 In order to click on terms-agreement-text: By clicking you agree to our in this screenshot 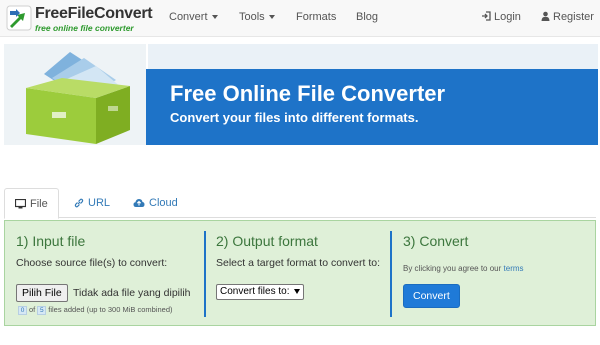, I will do `click(452, 268)`.